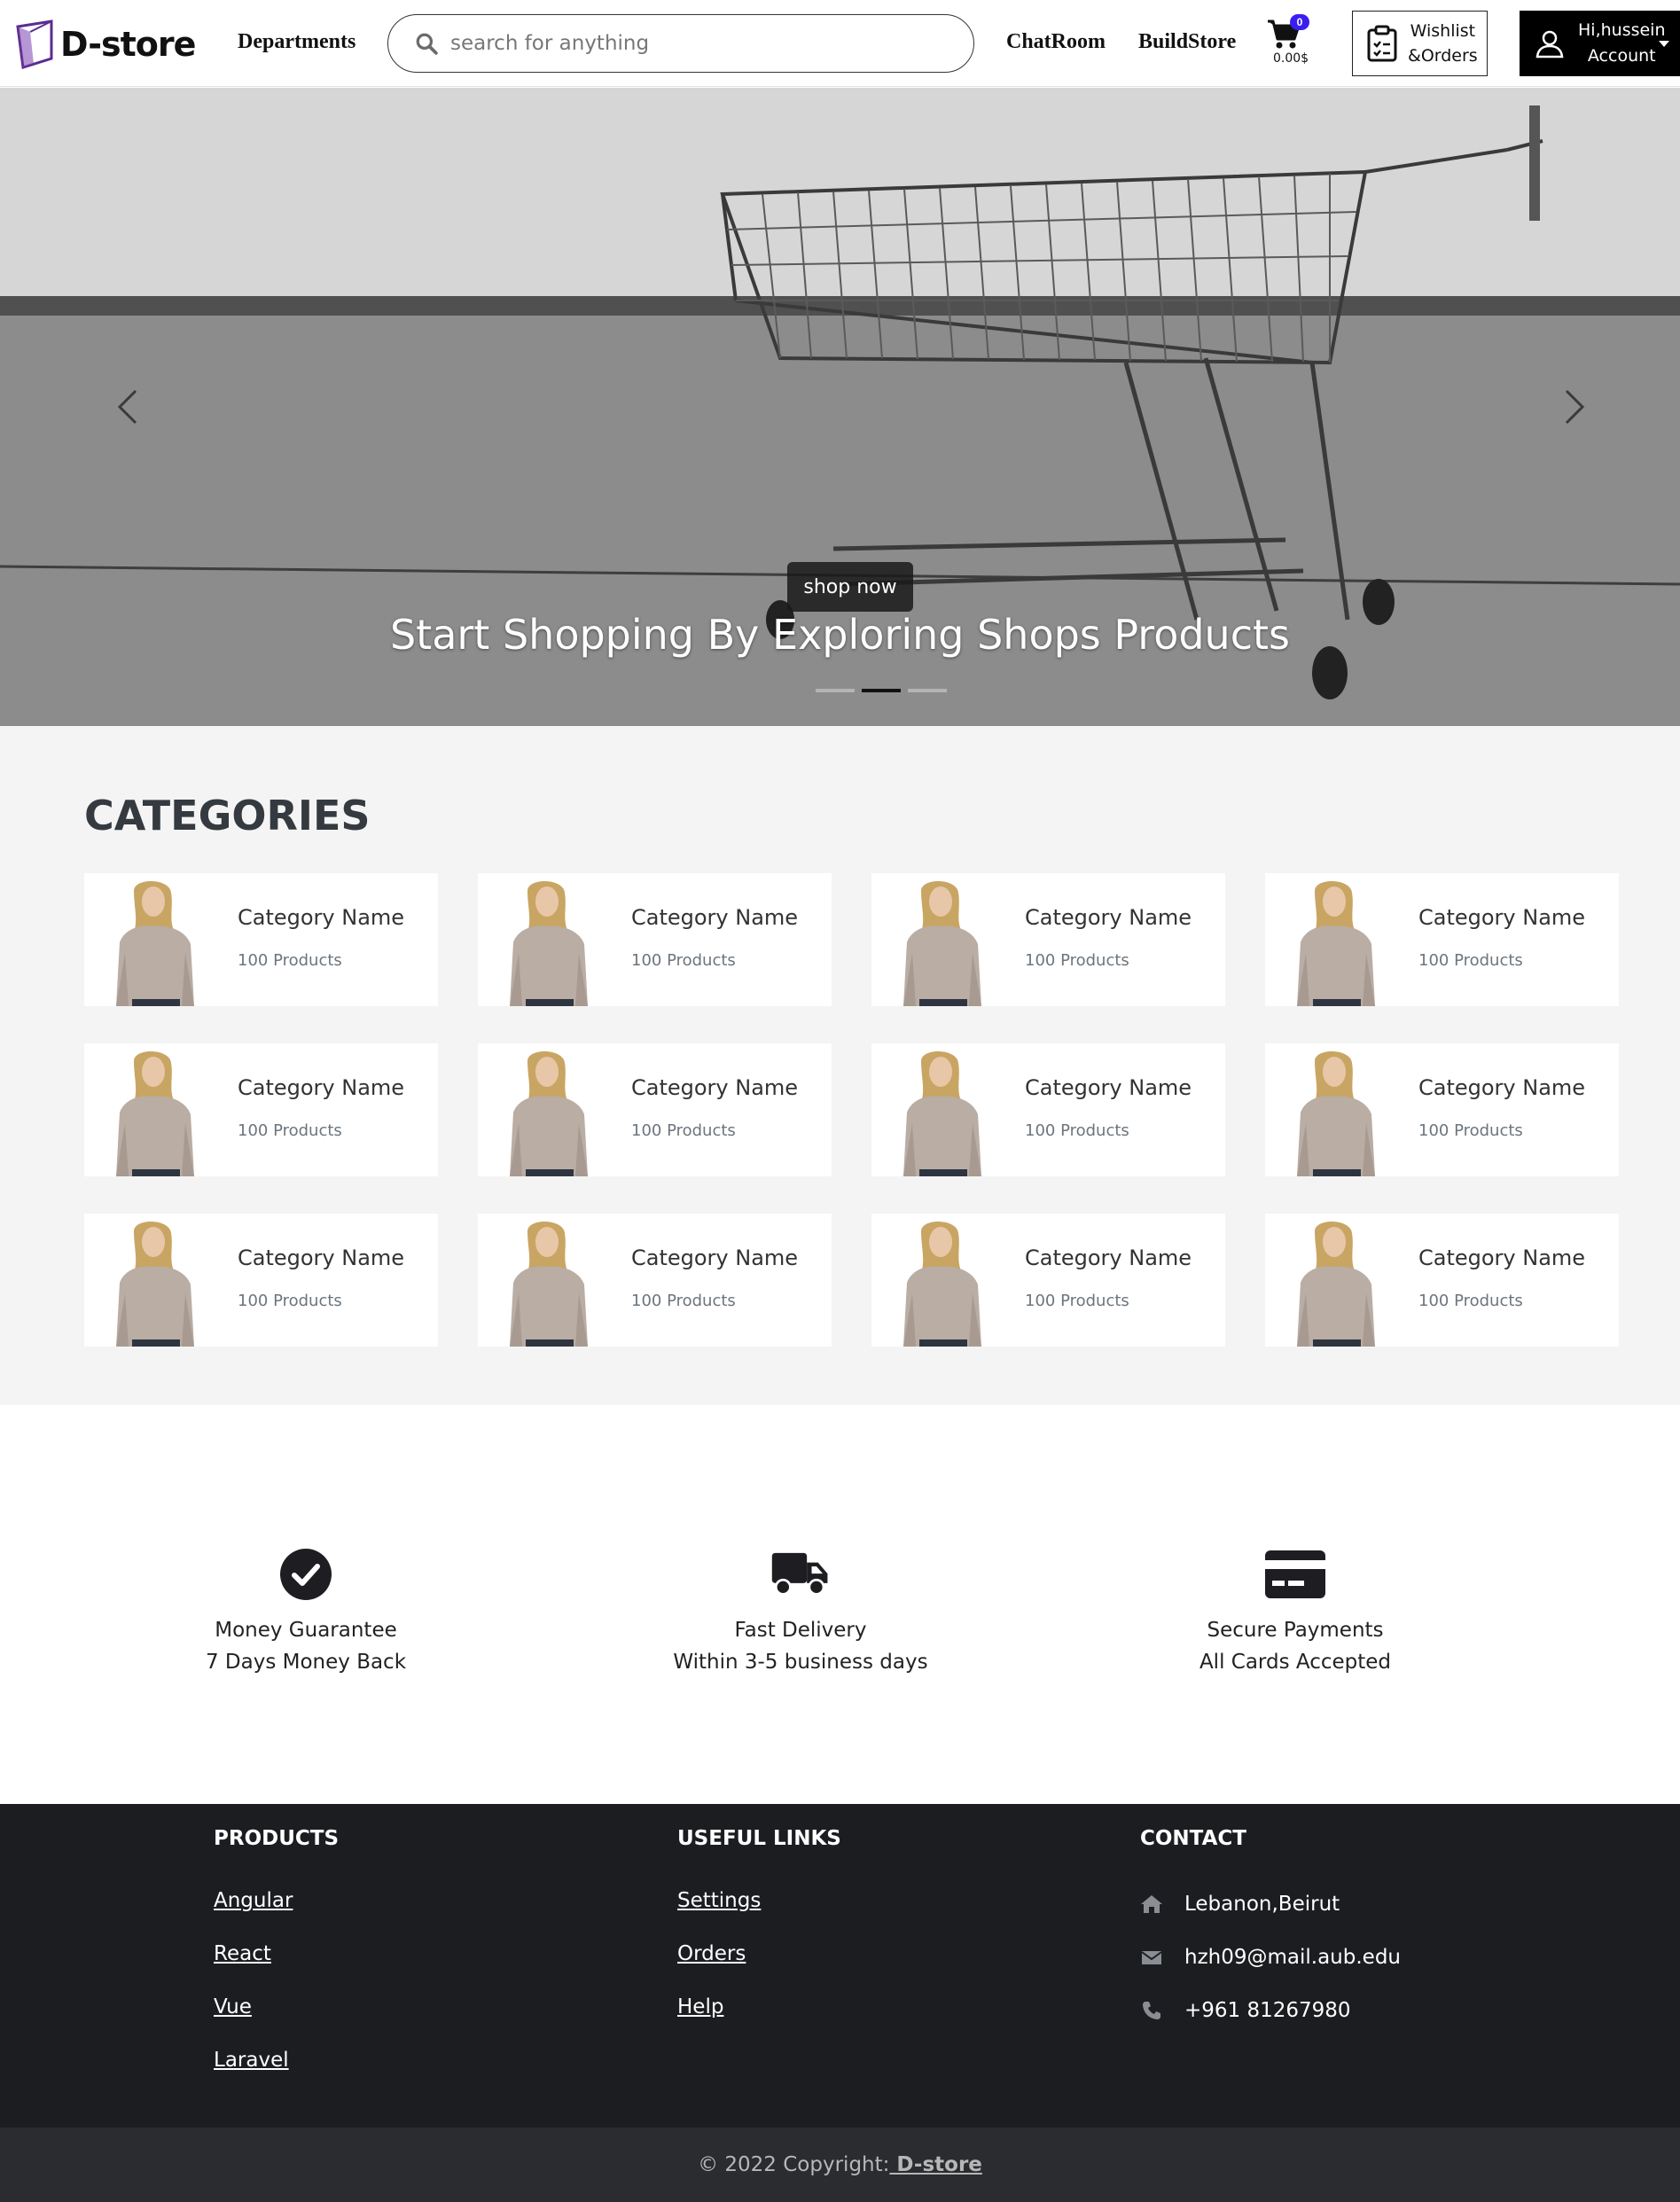  What do you see at coordinates (1270, 1904) in the screenshot?
I see `contact-address: Lebanon,Beirut` at bounding box center [1270, 1904].